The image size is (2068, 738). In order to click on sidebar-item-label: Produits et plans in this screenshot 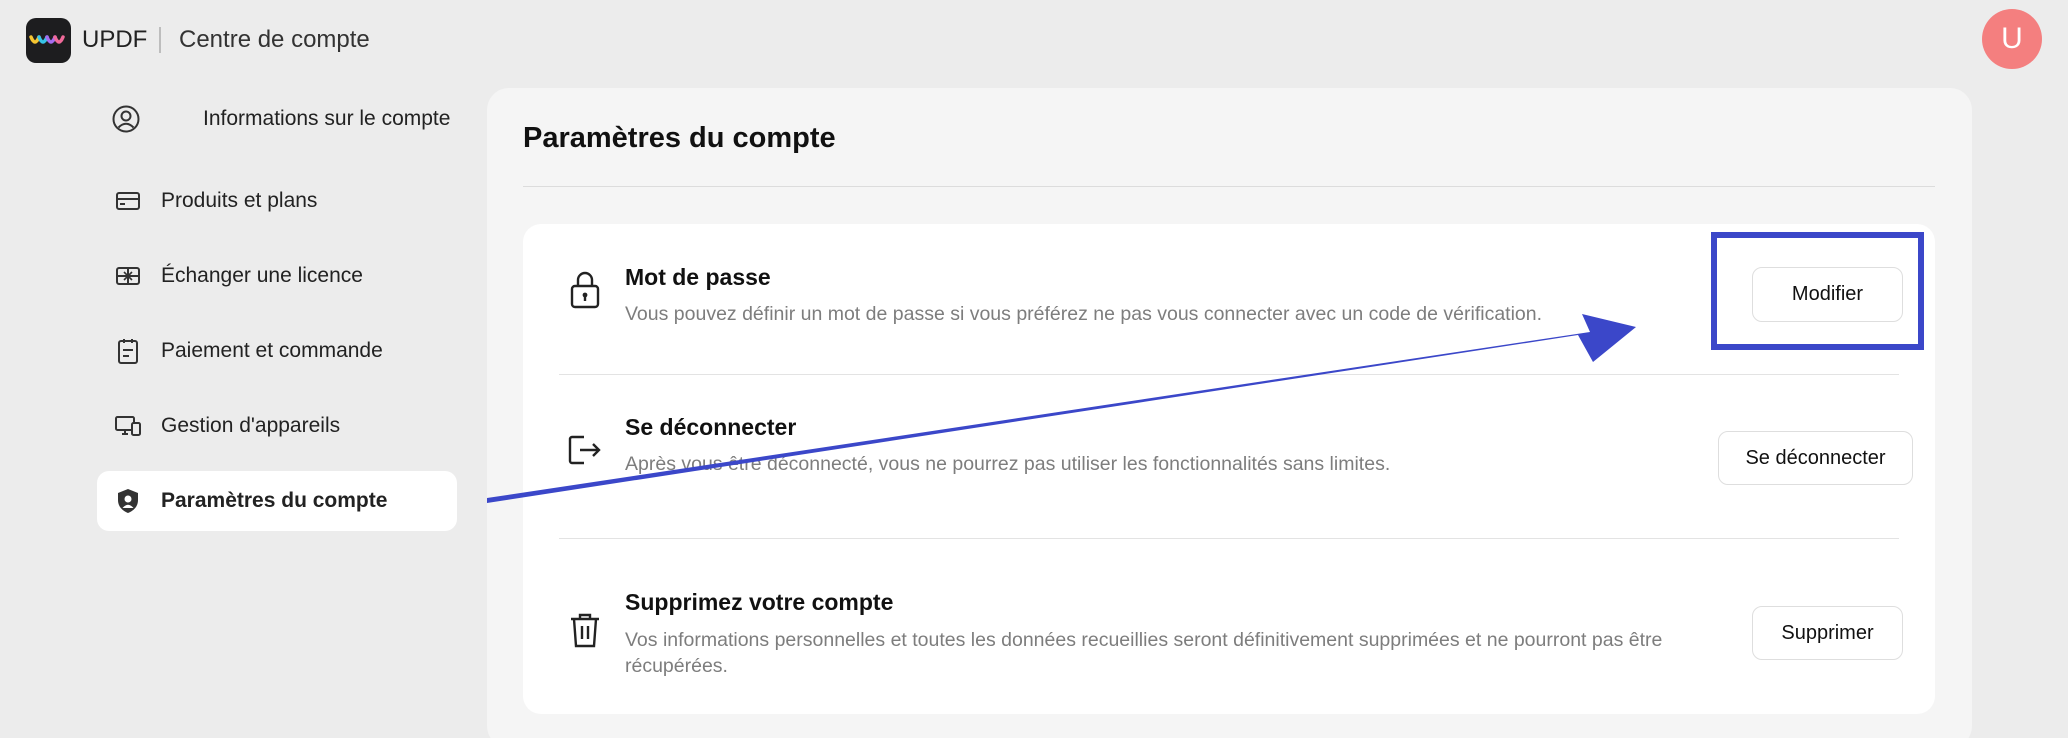, I will do `click(239, 200)`.